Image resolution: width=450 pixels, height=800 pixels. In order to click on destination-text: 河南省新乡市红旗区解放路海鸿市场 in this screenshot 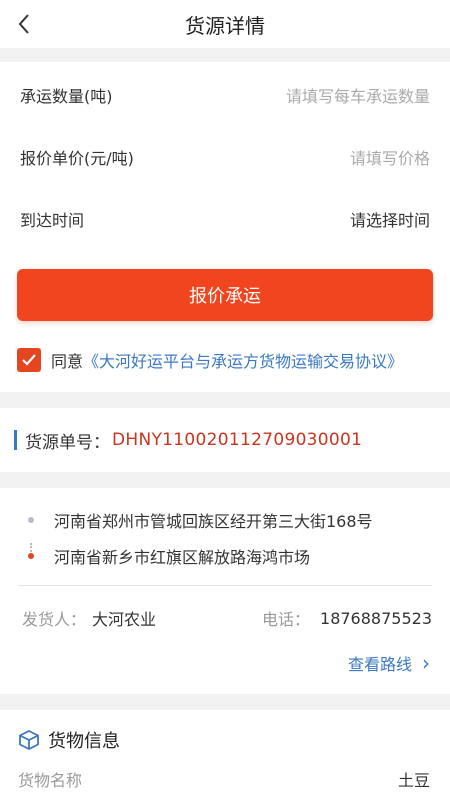, I will do `click(182, 557)`.